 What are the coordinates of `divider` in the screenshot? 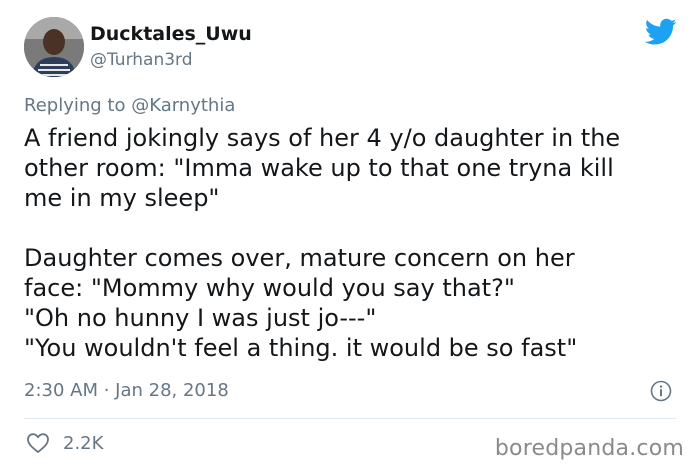 It's located at (350, 418).